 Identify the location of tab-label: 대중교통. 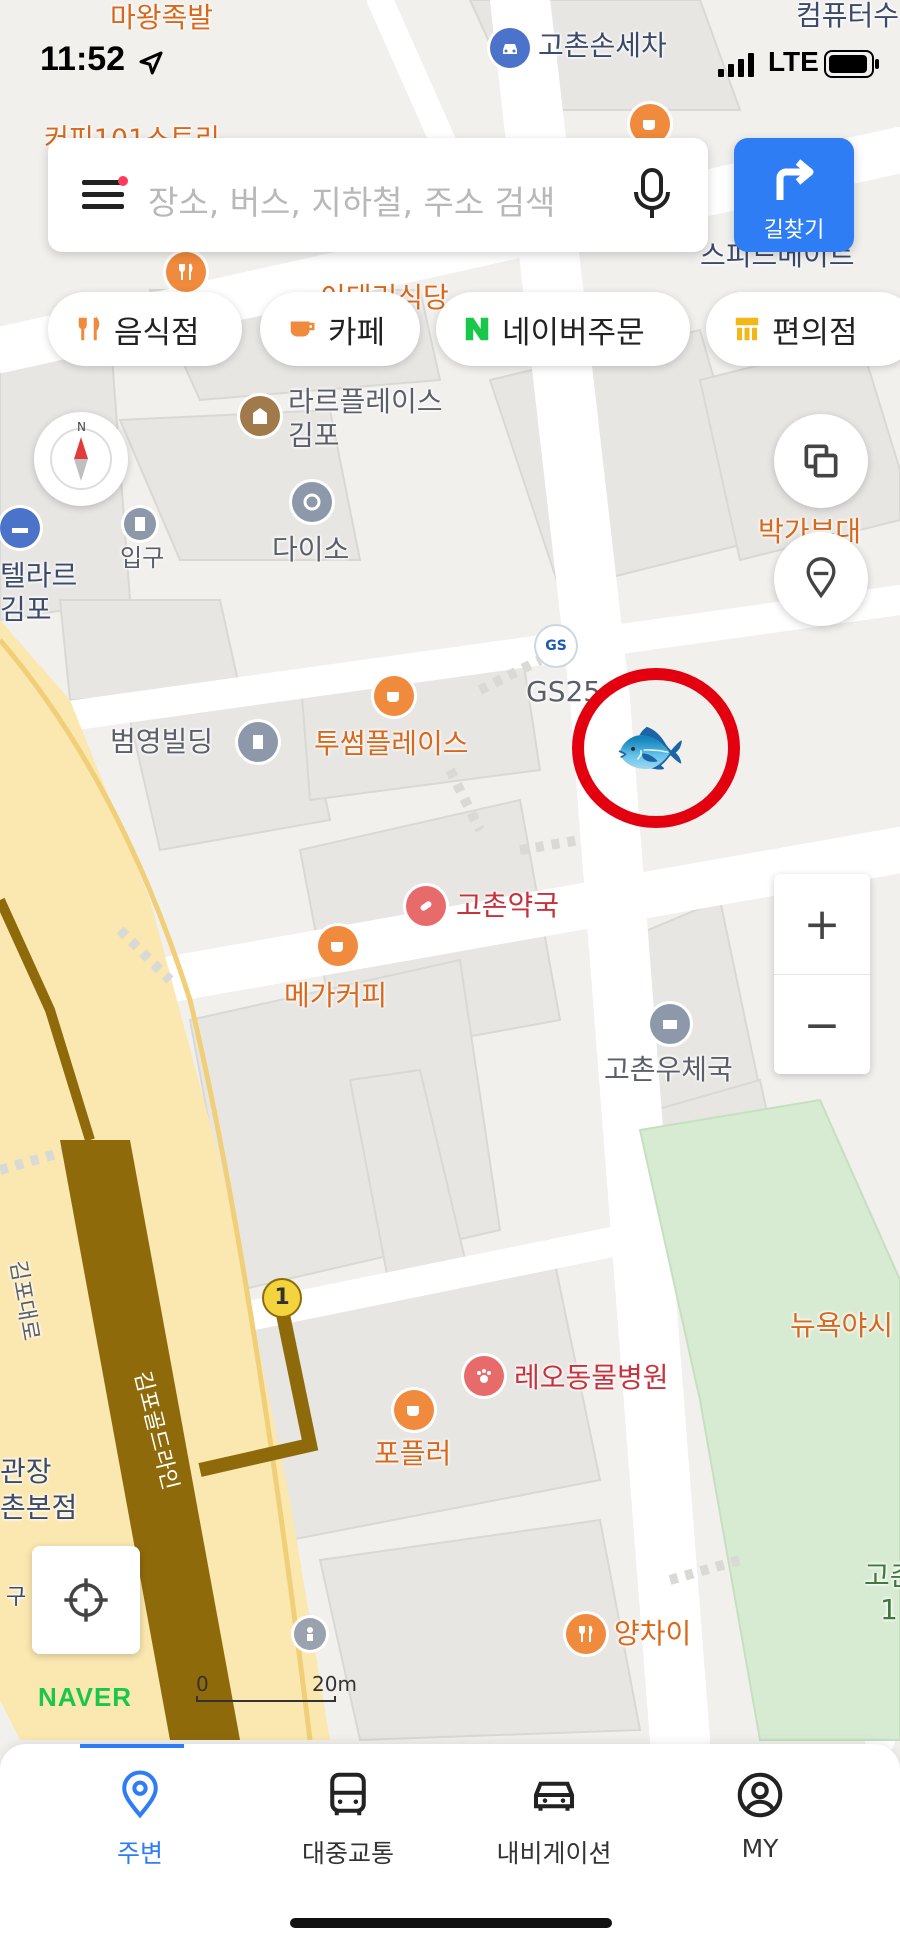
(347, 1853).